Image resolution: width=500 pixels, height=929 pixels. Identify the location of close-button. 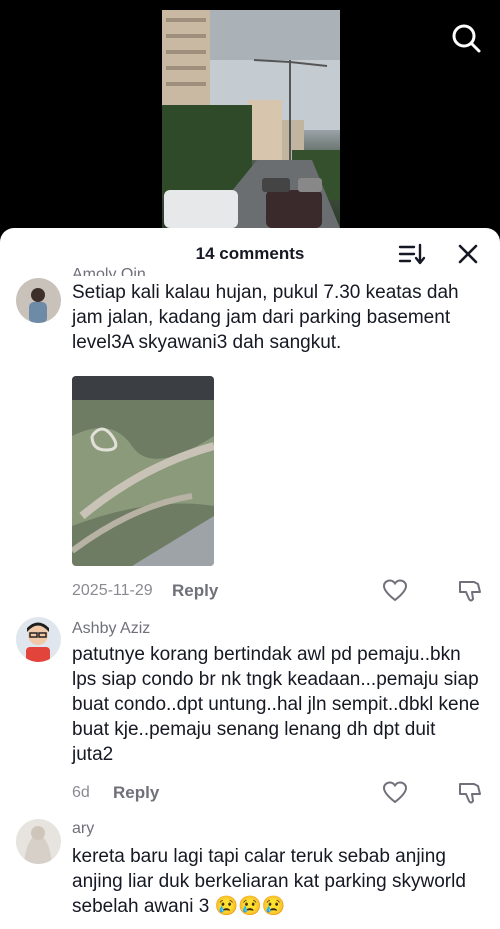
(468, 254).